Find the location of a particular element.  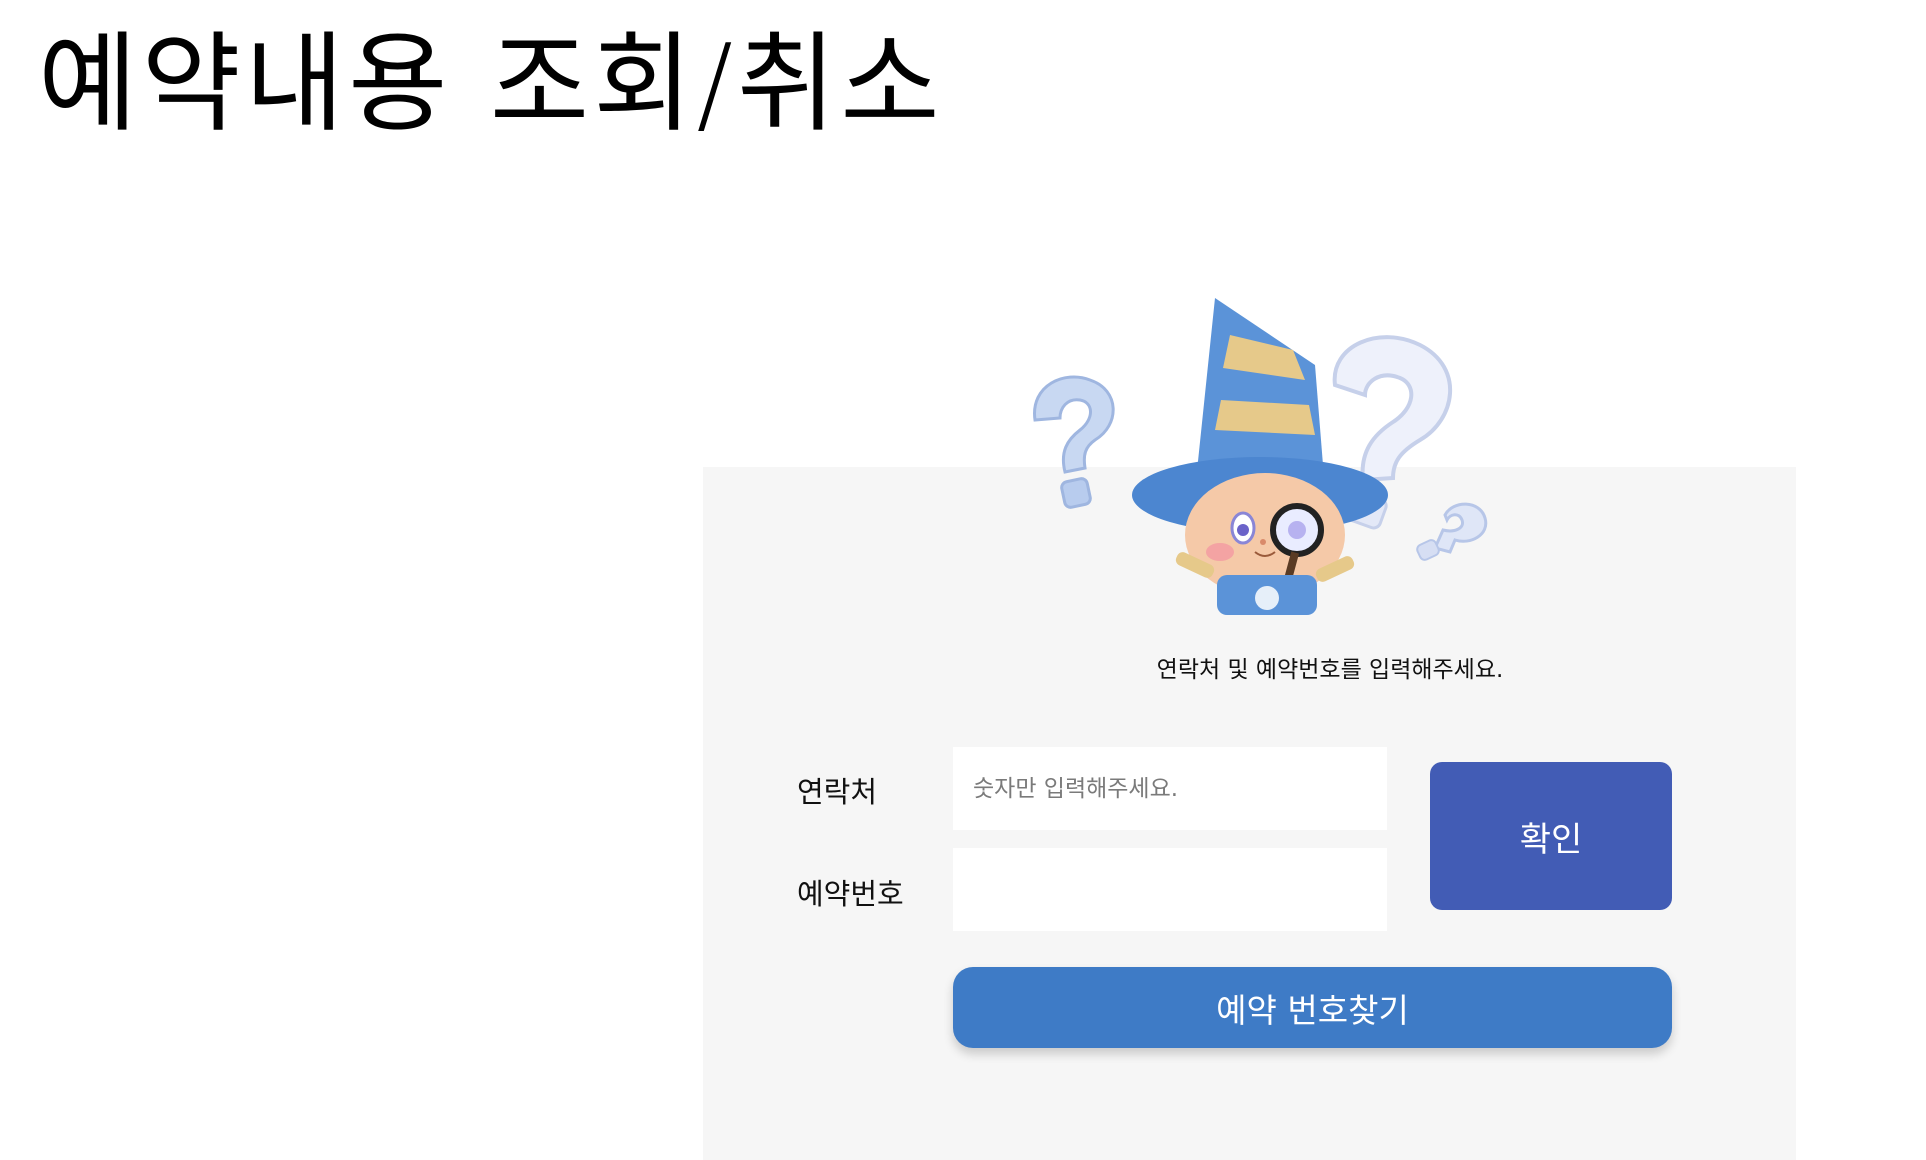

find-reservation-number-button: 예약 번호찾기 is located at coordinates (1312, 1007).